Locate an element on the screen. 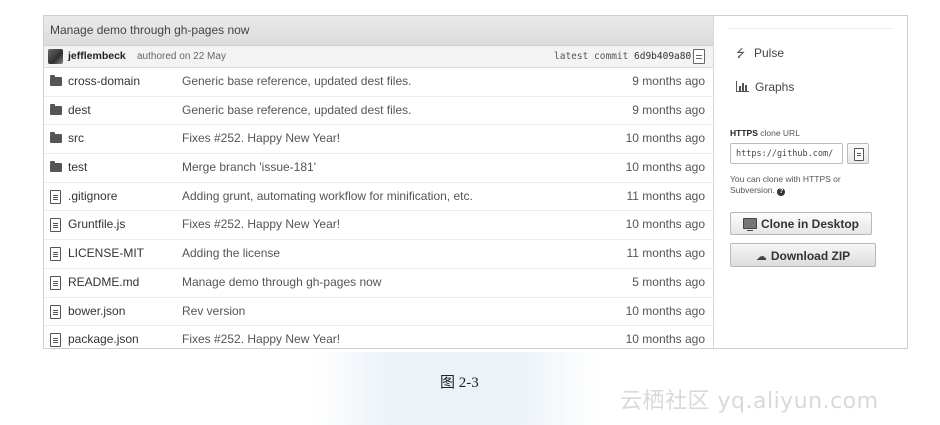  pulse-label: Pulse is located at coordinates (769, 53).